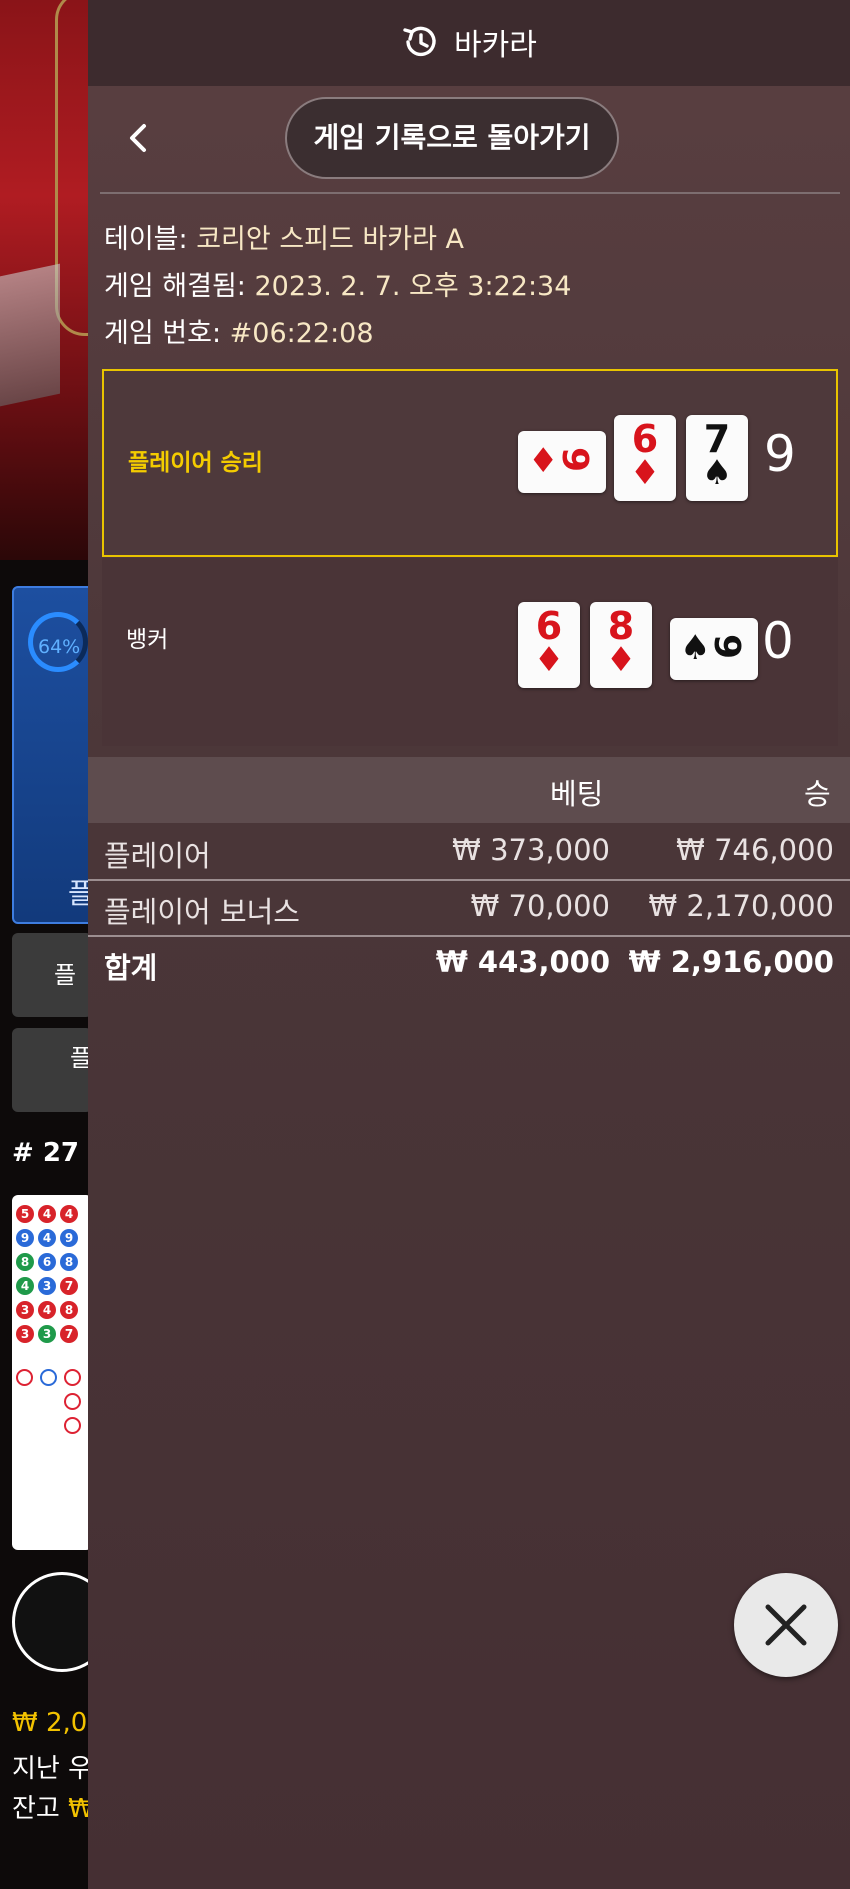 This screenshot has height=1889, width=850. I want to click on history-clock-icon, so click(419, 41).